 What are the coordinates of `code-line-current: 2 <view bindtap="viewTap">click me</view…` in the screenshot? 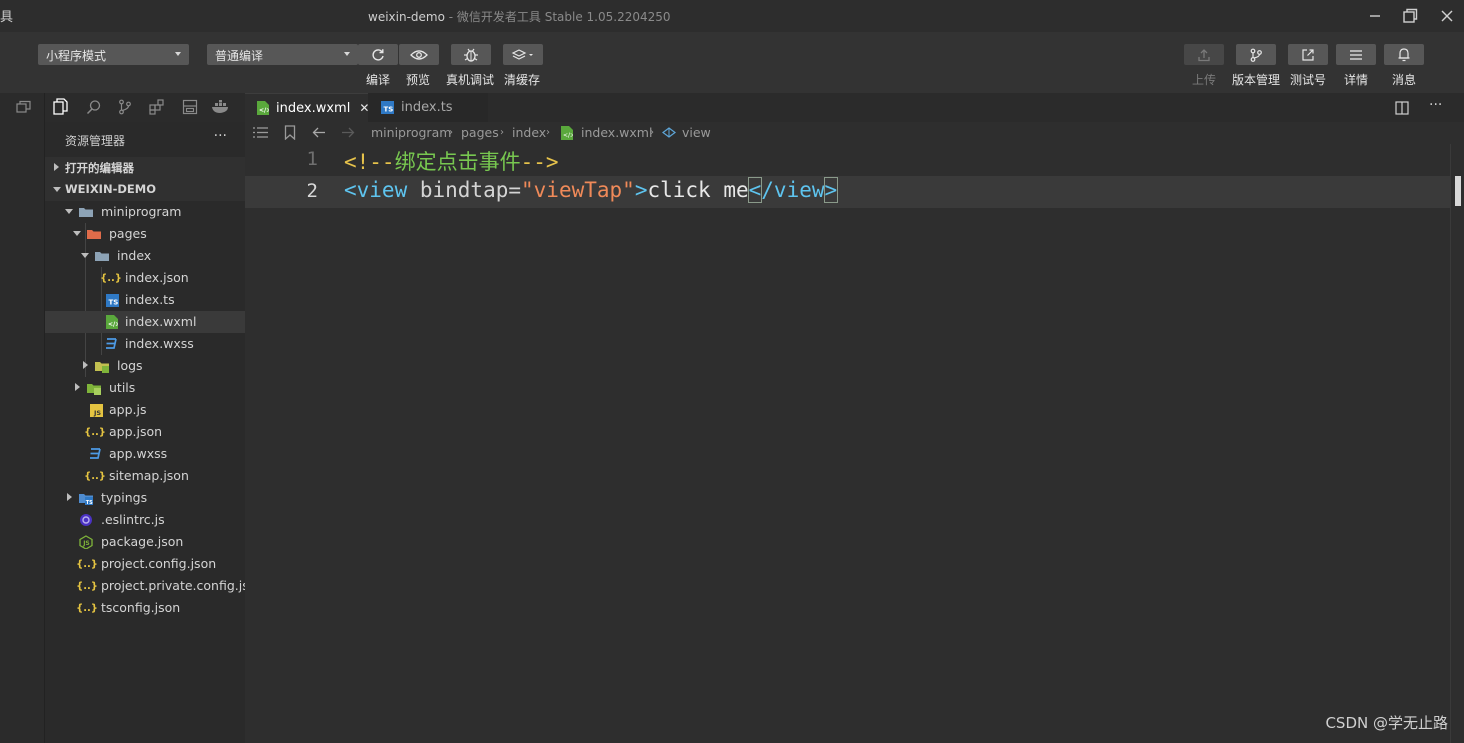 It's located at (847, 192).